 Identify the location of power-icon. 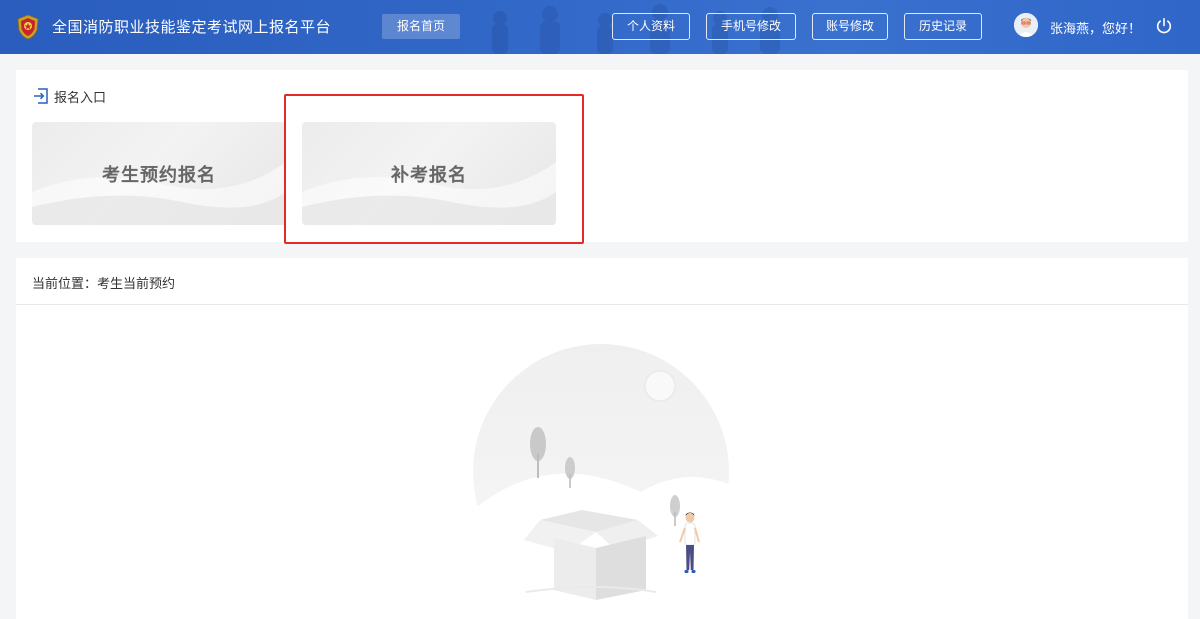
(1164, 26).